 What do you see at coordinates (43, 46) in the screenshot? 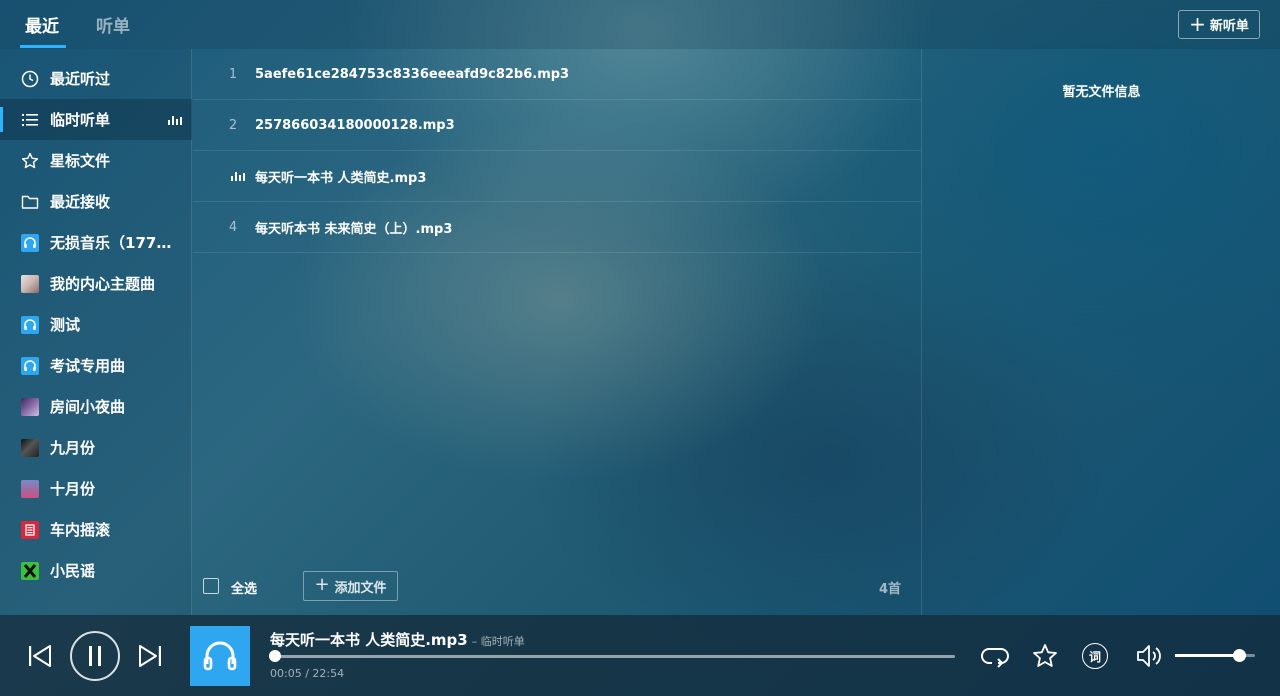
I see `active-tab-indicator` at bounding box center [43, 46].